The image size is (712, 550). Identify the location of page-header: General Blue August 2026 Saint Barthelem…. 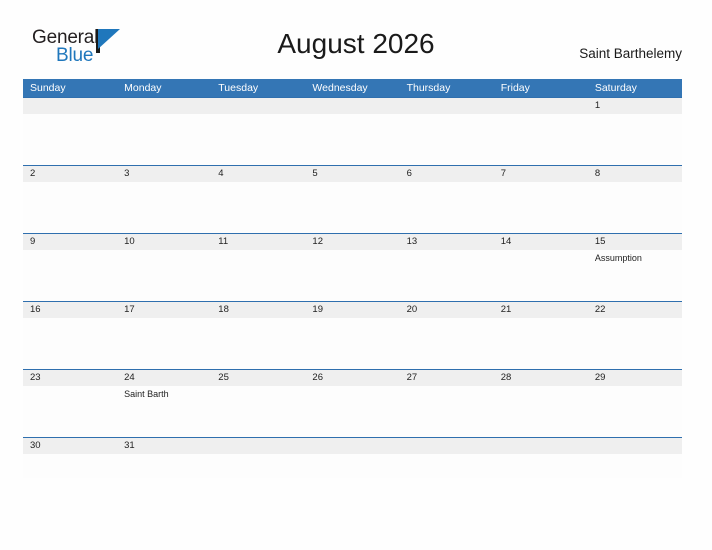
(356, 32).